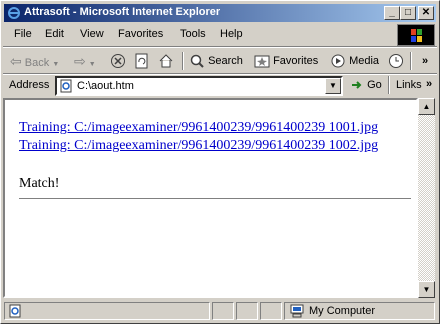 This screenshot has width=440, height=324. What do you see at coordinates (16, 61) in the screenshot?
I see `back-arrow-icon: ⇦` at bounding box center [16, 61].